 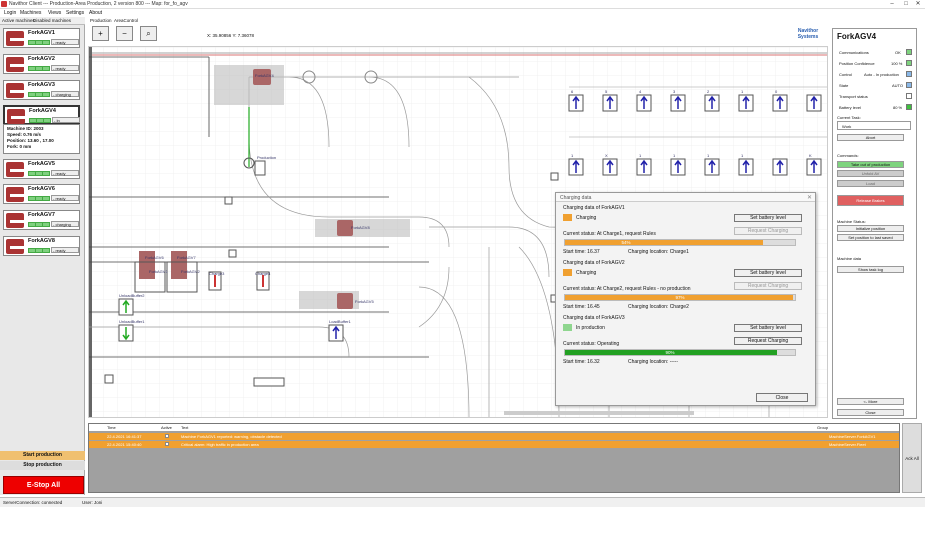 I want to click on menu-about: About, so click(x=95, y=13).